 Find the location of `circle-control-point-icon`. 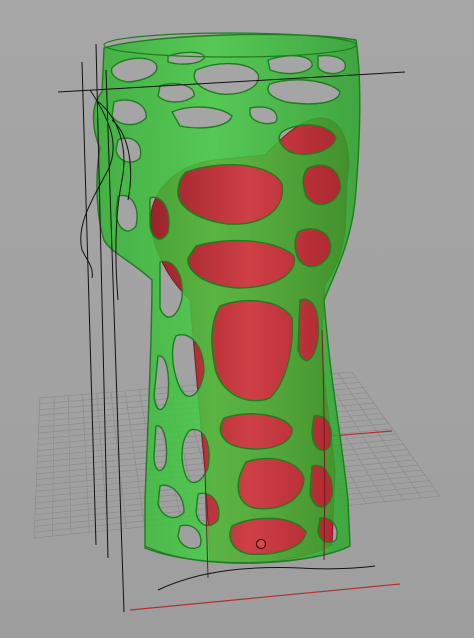

circle-control-point-icon is located at coordinates (261, 544).